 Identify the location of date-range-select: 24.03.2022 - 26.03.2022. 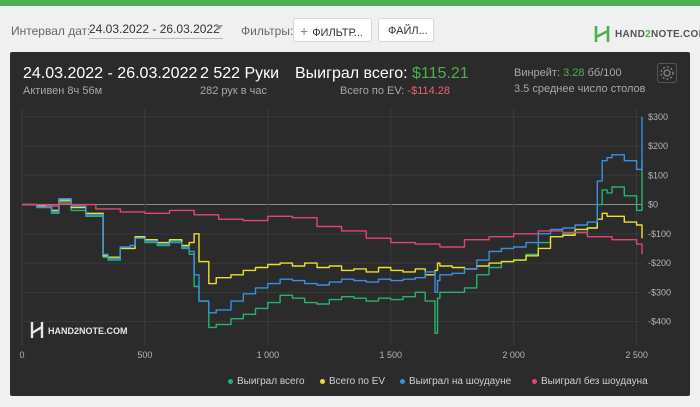
(156, 30).